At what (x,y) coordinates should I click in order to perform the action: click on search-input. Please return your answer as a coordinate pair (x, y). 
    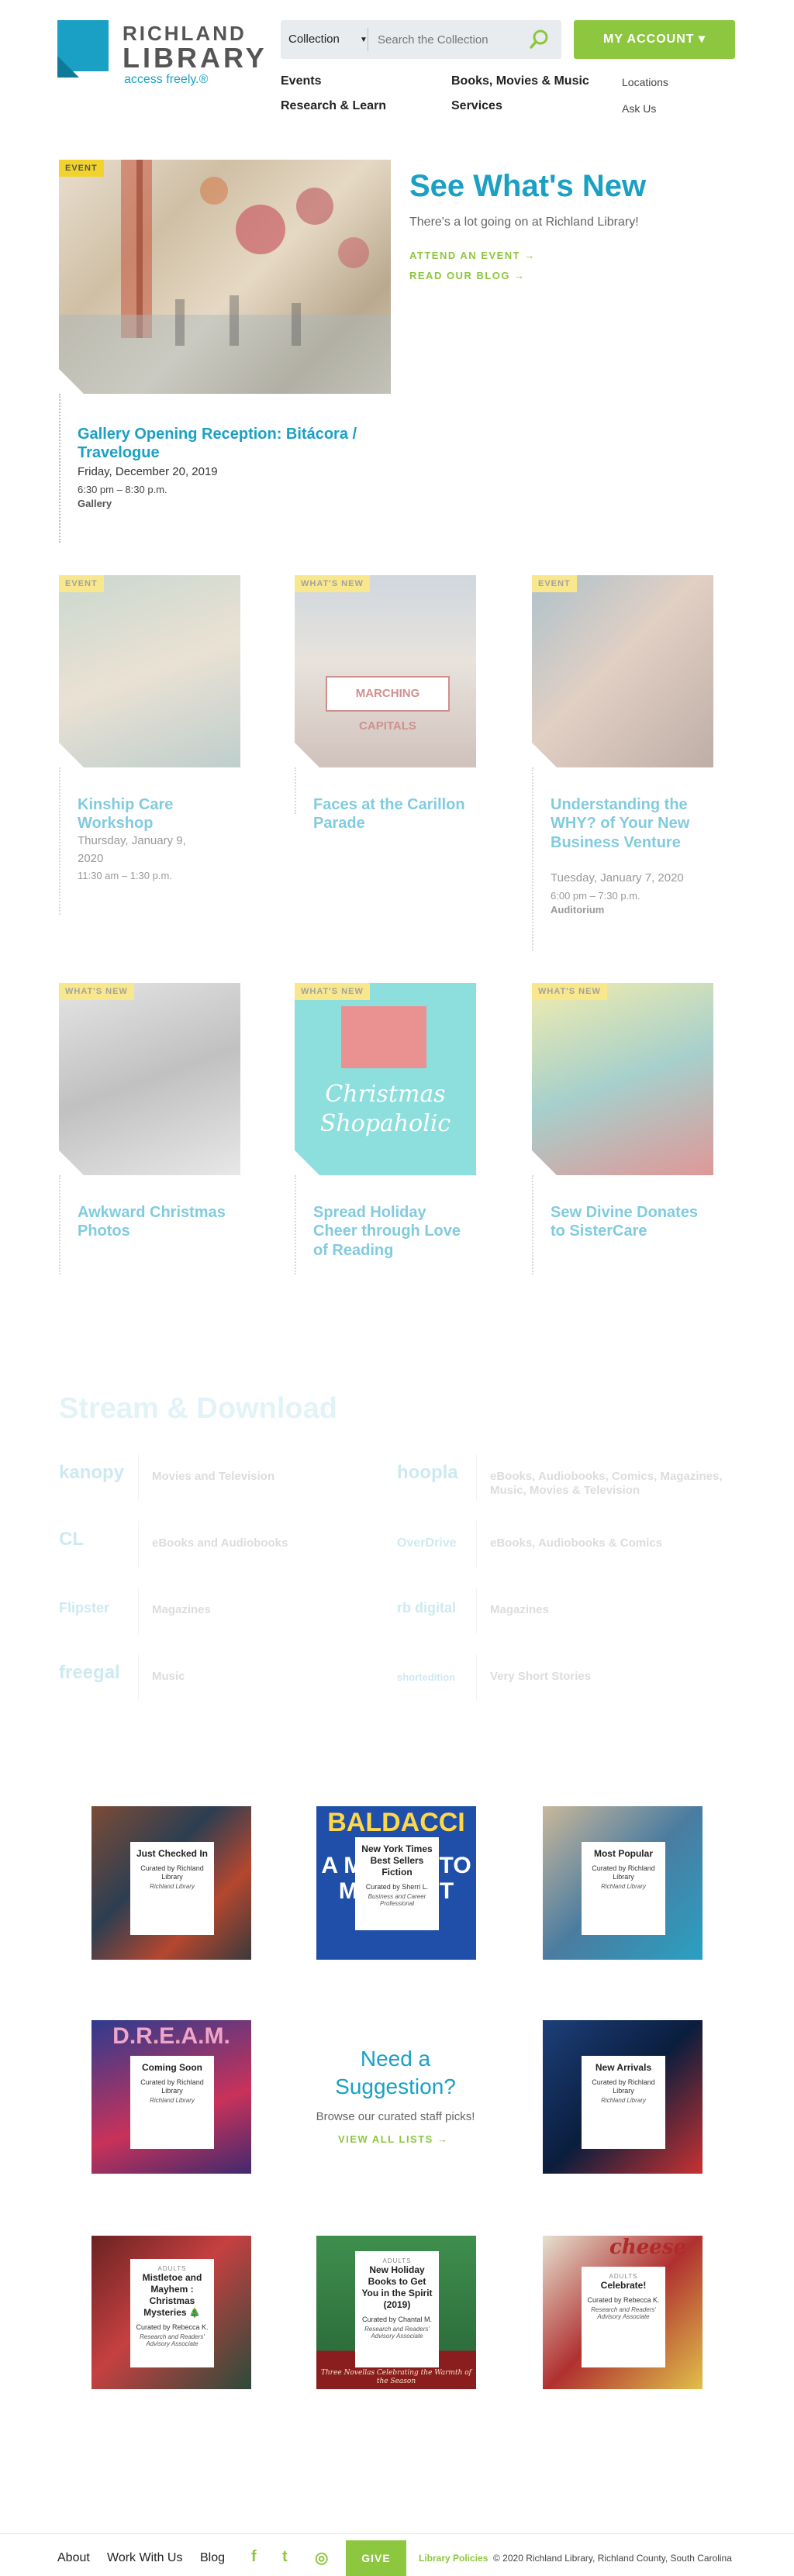
    Looking at the image, I should click on (445, 39).